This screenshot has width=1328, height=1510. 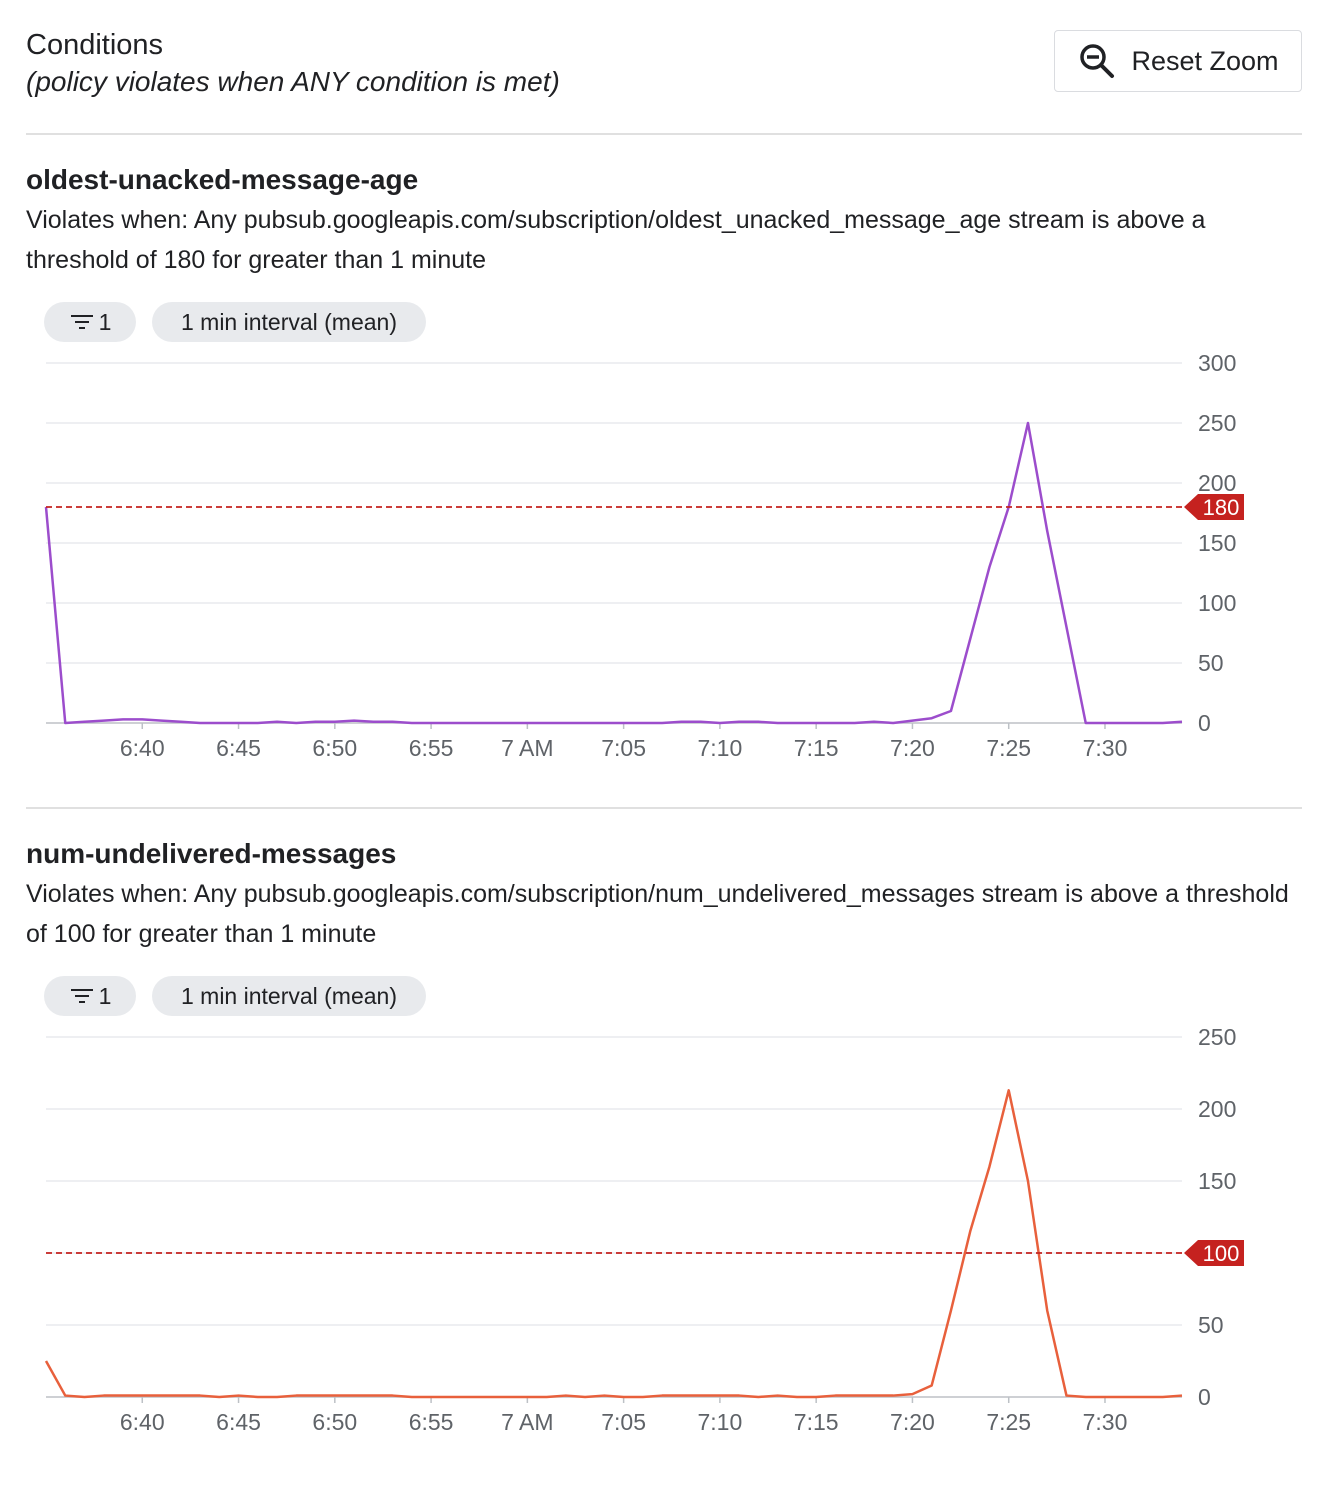 I want to click on y-tick-label: 300, so click(x=1217, y=363).